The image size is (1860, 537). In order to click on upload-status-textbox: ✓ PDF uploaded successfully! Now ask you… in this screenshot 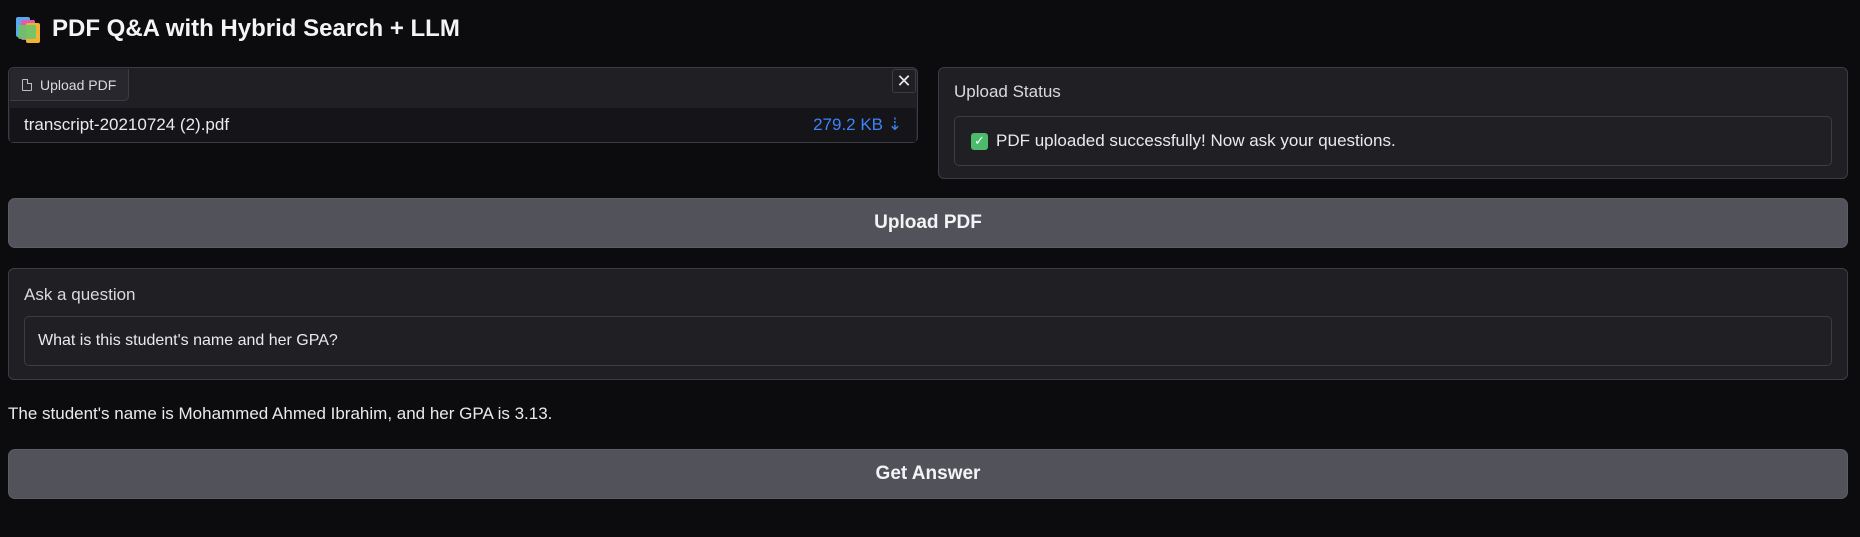, I will do `click(1393, 141)`.